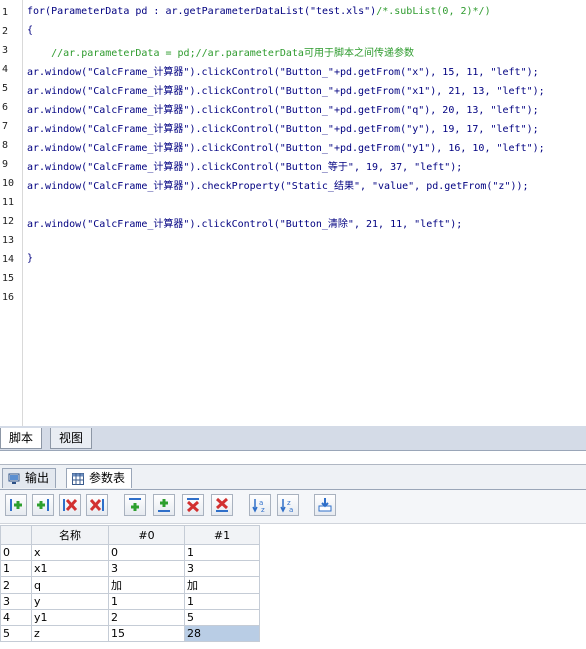  Describe the element at coordinates (70, 633) in the screenshot. I see `table-cell: z` at that location.